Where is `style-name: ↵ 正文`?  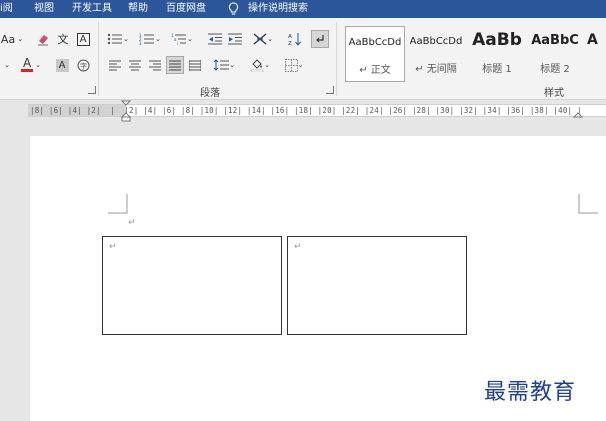
style-name: ↵ 正文 is located at coordinates (375, 70).